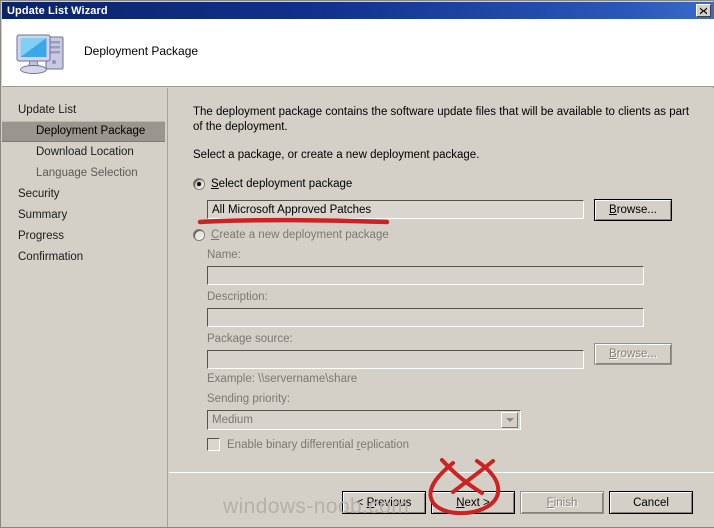 The height and width of the screenshot is (528, 714). Describe the element at coordinates (199, 184) in the screenshot. I see `radio-icon-selected` at that location.